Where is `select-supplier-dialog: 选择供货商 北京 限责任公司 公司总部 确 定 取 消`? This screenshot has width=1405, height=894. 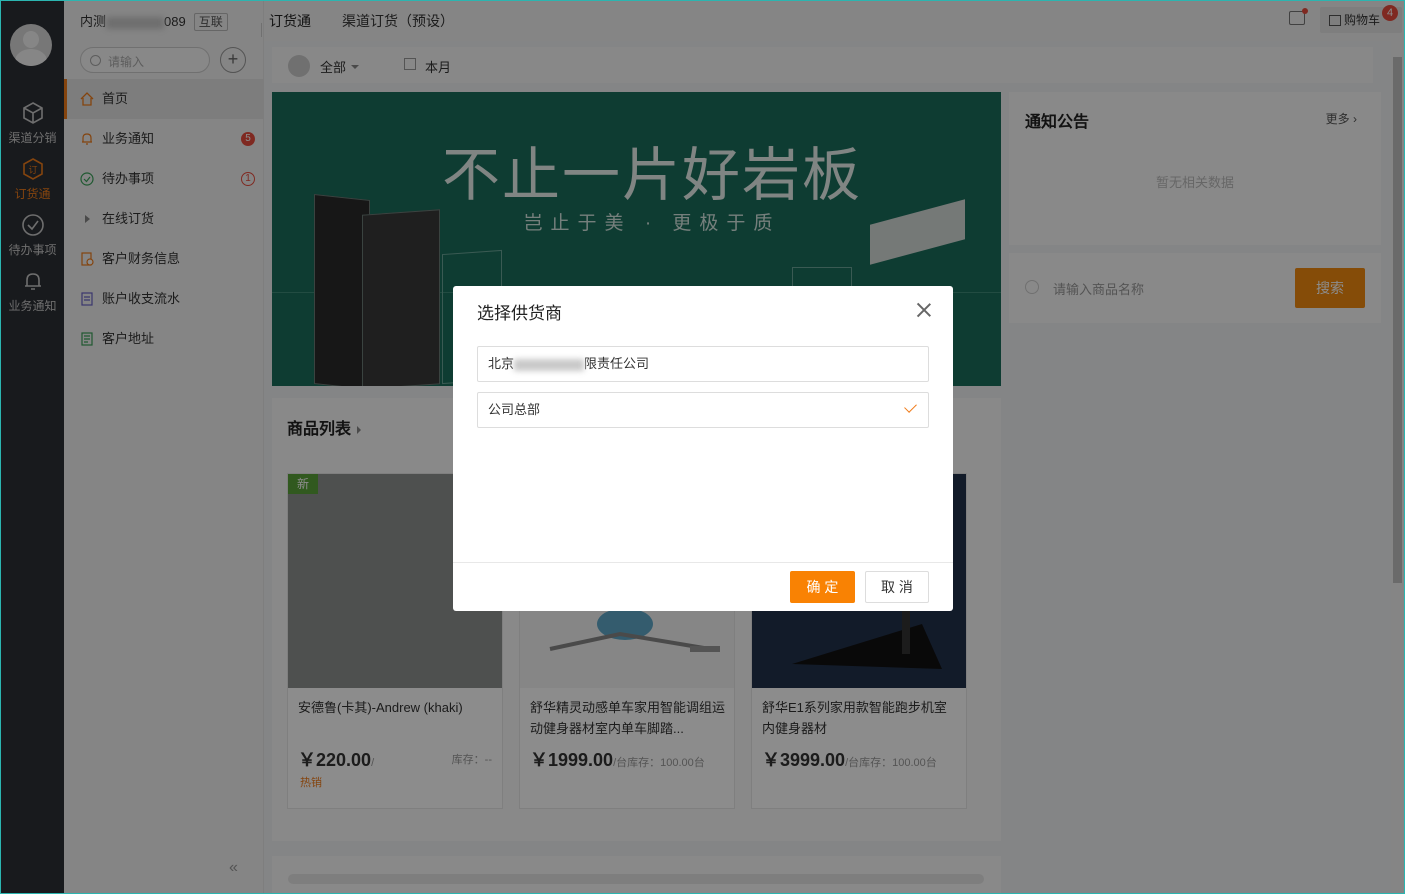
select-supplier-dialog: 选择供货商 北京 限责任公司 公司总部 确 定 取 消 is located at coordinates (703, 448).